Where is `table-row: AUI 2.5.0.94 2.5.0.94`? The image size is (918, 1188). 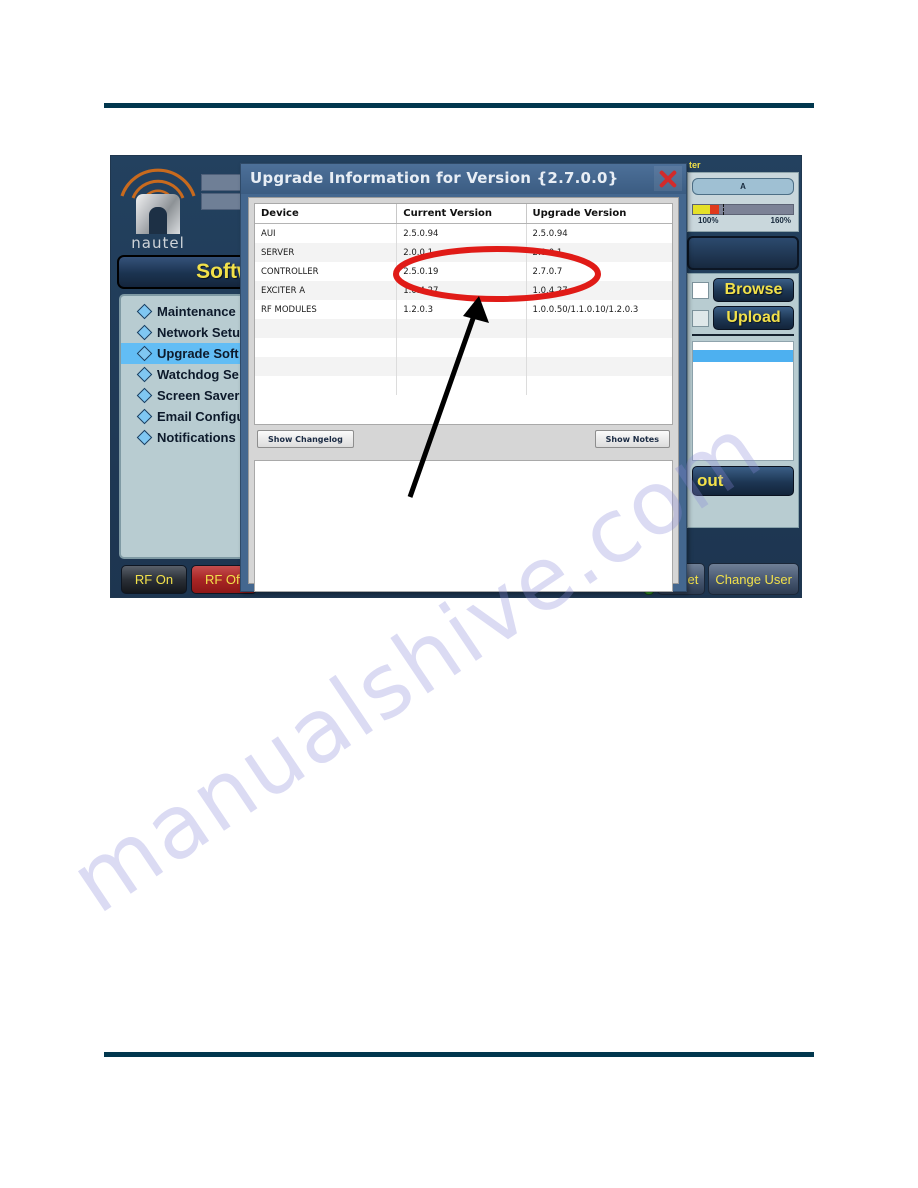 table-row: AUI 2.5.0.94 2.5.0.94 is located at coordinates (463, 233).